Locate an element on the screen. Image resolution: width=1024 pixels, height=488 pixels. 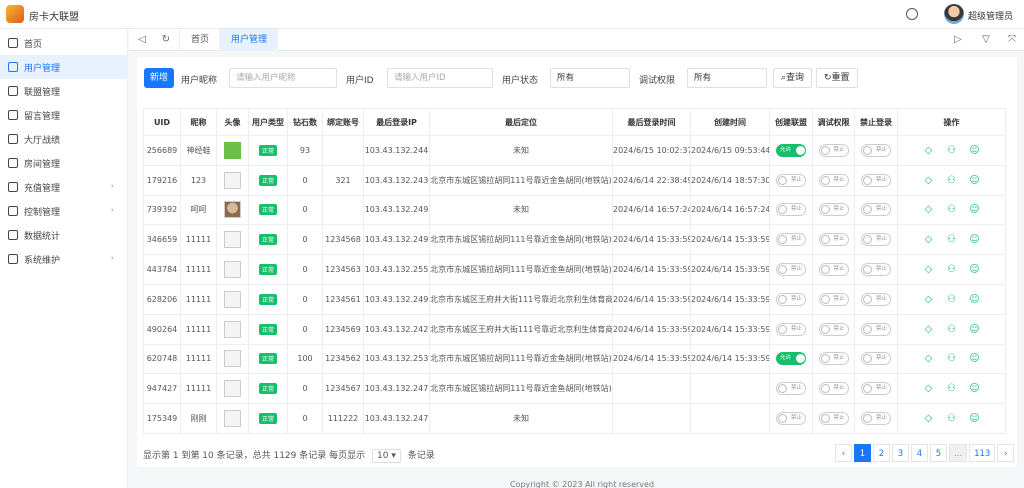
switch-text: 禁止 is located at coordinates (839, 269).